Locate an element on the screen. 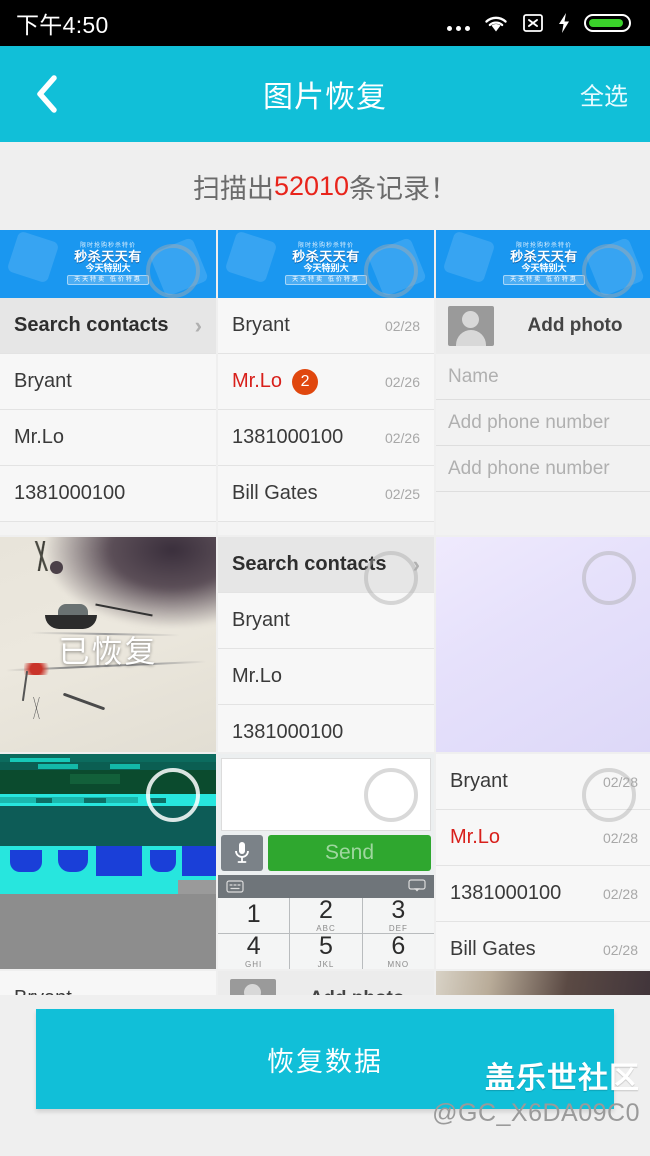  key-4: 4 GHI is located at coordinates (254, 950).